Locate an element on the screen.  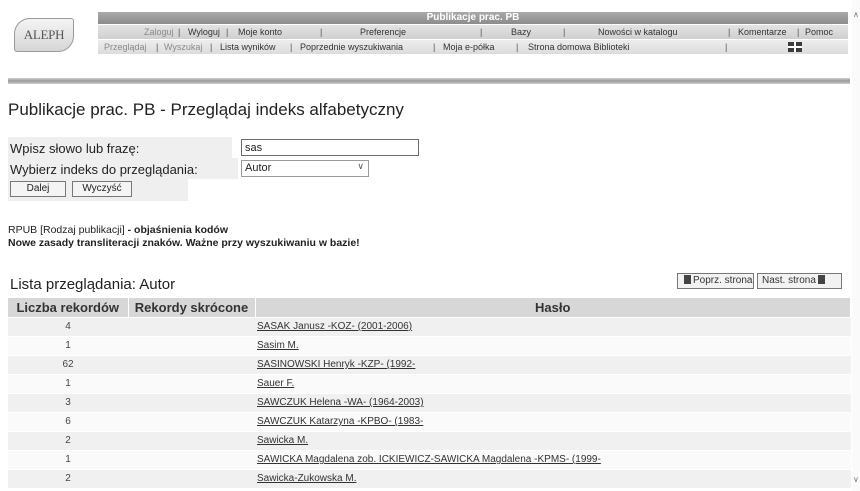
menu-results-list: Lista wyników is located at coordinates (248, 47).